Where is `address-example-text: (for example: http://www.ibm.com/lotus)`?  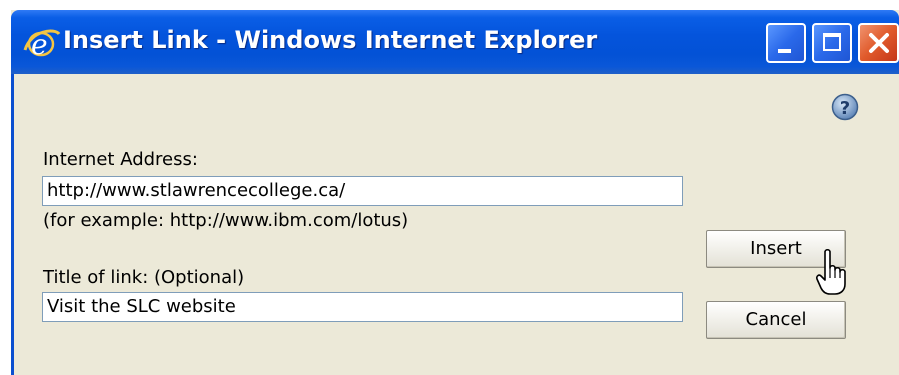
address-example-text: (for example: http://www.ibm.com/lotus) is located at coordinates (226, 220).